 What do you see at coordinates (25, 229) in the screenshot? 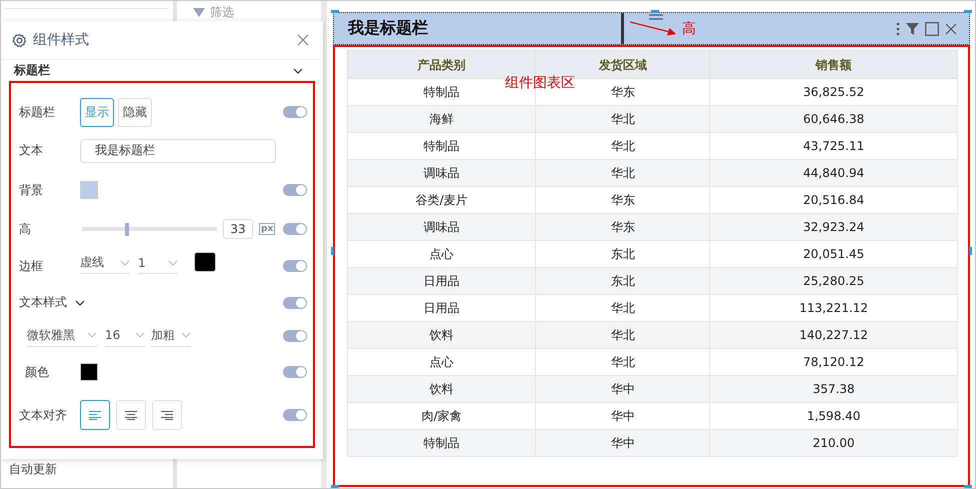
I see `field-label: 高` at bounding box center [25, 229].